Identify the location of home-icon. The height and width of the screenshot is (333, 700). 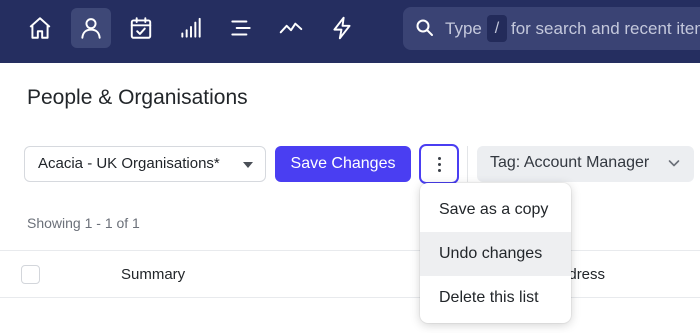
(40, 28).